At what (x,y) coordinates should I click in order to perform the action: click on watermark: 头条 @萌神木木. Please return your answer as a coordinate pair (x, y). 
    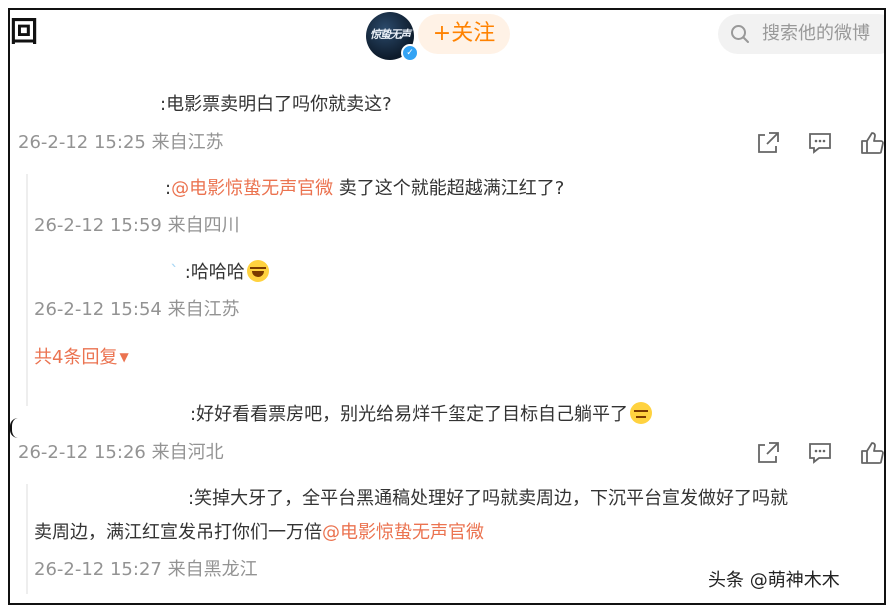
    Looking at the image, I should click on (774, 580).